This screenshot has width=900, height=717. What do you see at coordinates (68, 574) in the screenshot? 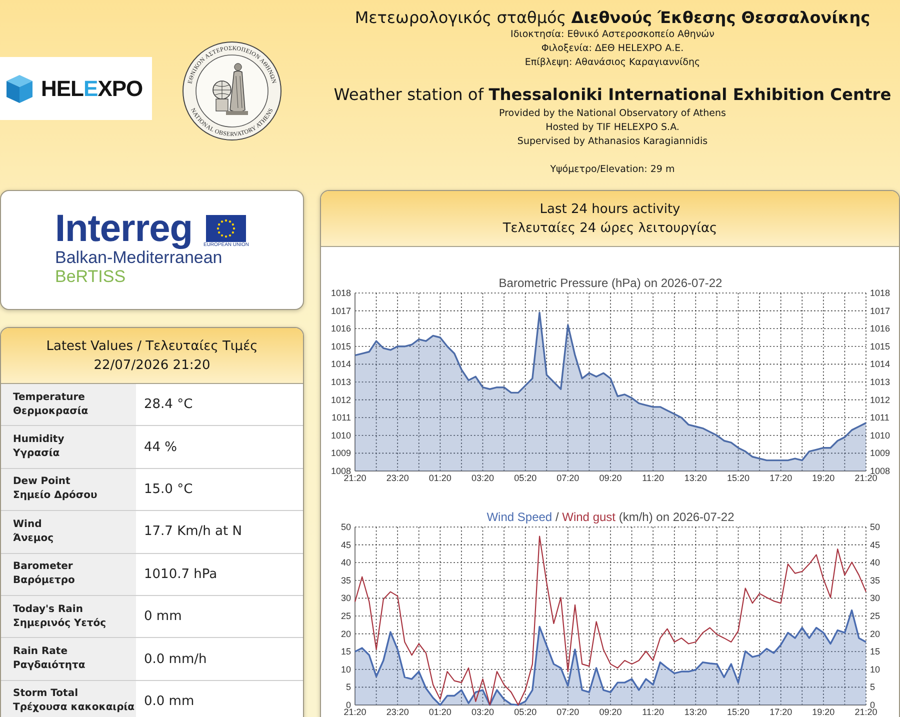
I see `measurement-label: Barometer Βαρόμετρο` at bounding box center [68, 574].